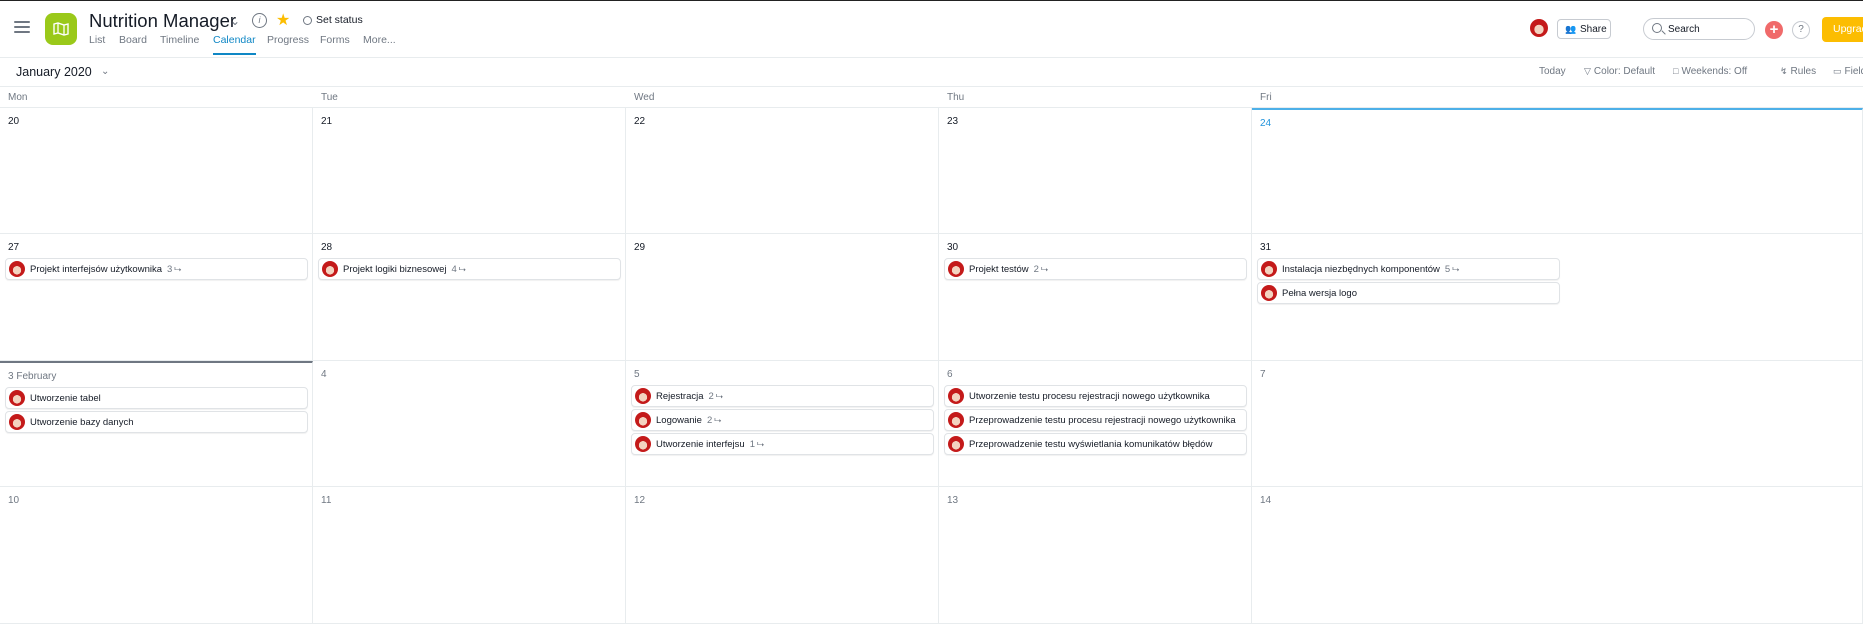  Describe the element at coordinates (640, 500) in the screenshot. I see `day-number: 12` at that location.